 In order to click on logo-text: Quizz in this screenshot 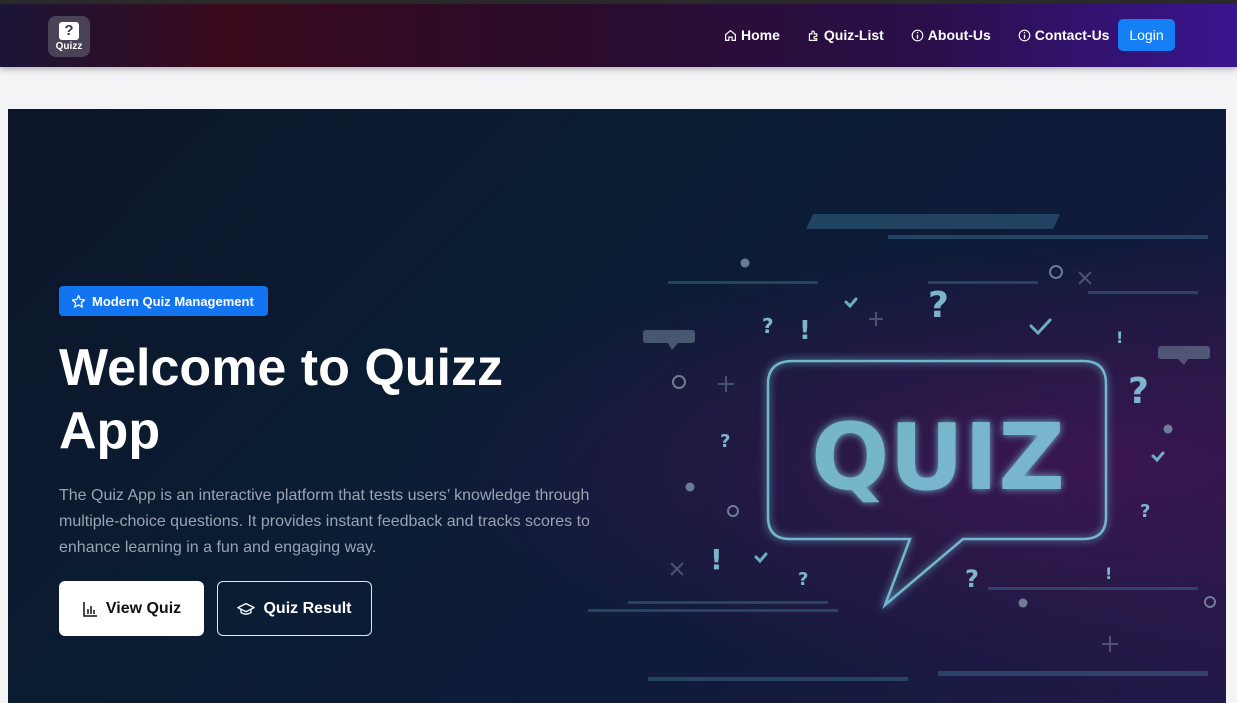, I will do `click(69, 46)`.